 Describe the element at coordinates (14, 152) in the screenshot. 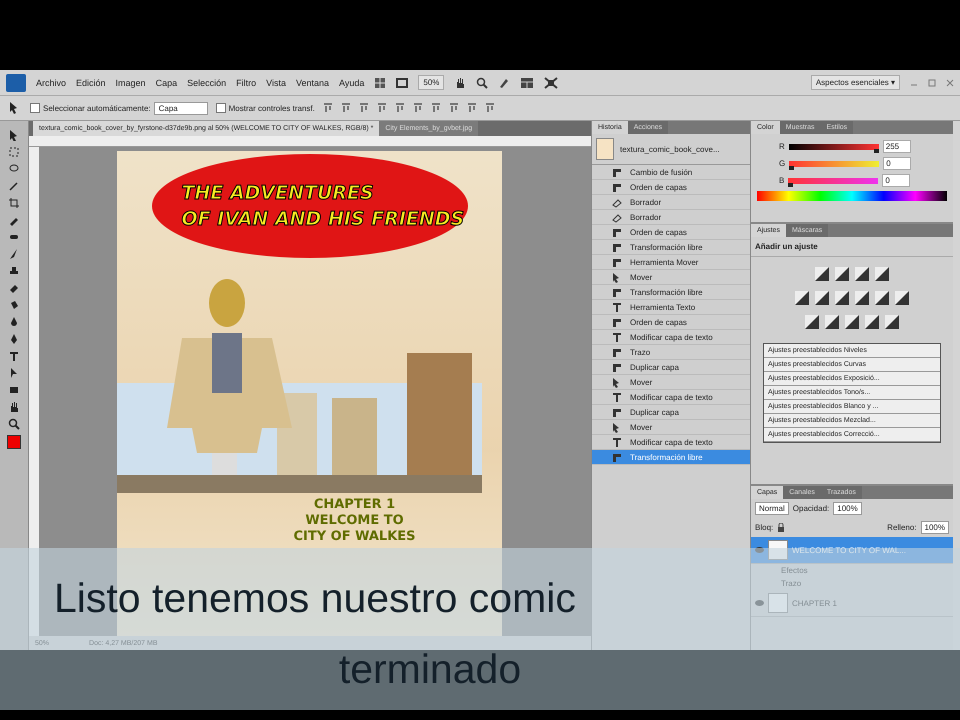

I see `marquee-icon` at that location.